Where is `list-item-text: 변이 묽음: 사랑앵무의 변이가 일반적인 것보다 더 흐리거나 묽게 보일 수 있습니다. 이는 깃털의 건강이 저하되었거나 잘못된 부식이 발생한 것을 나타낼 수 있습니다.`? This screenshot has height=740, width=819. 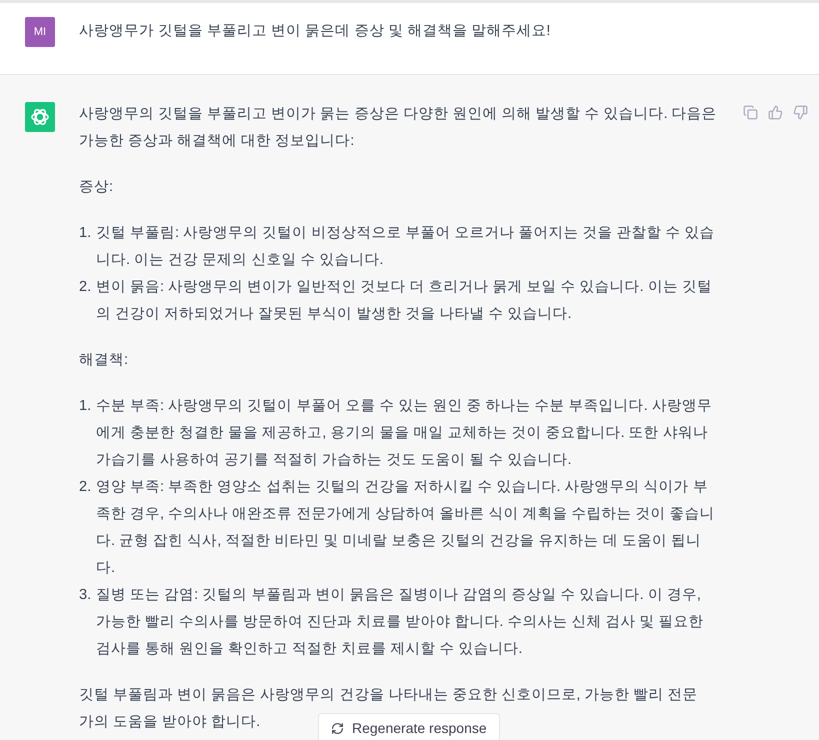 list-item-text: 변이 묽음: 사랑앵무의 변이가 일반적인 것보다 더 흐리거나 묽게 보일 수 있습니다. 이는 깃털의 건강이 저하되었거나 잘못된 부식이 발생한 것을 나타낼 수 있습니다. is located at coordinates (404, 301).